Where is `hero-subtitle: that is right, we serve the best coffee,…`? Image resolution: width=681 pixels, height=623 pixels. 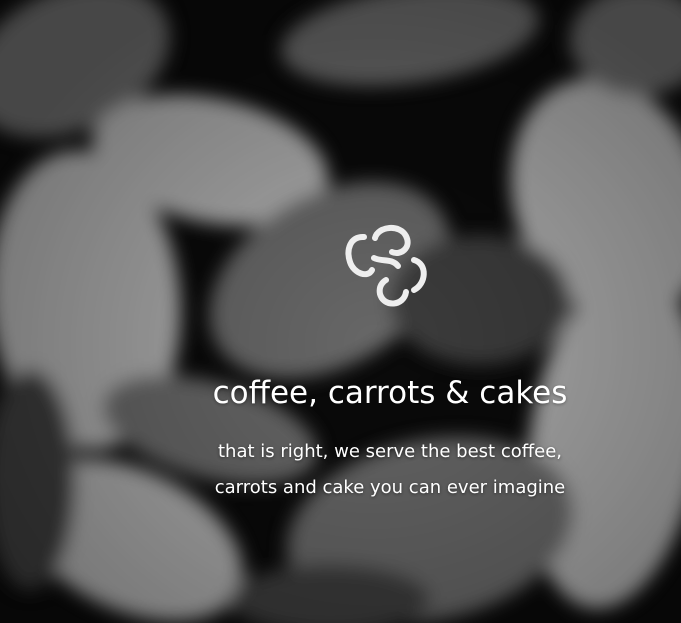 hero-subtitle: that is right, we serve the best coffee,… is located at coordinates (390, 469).